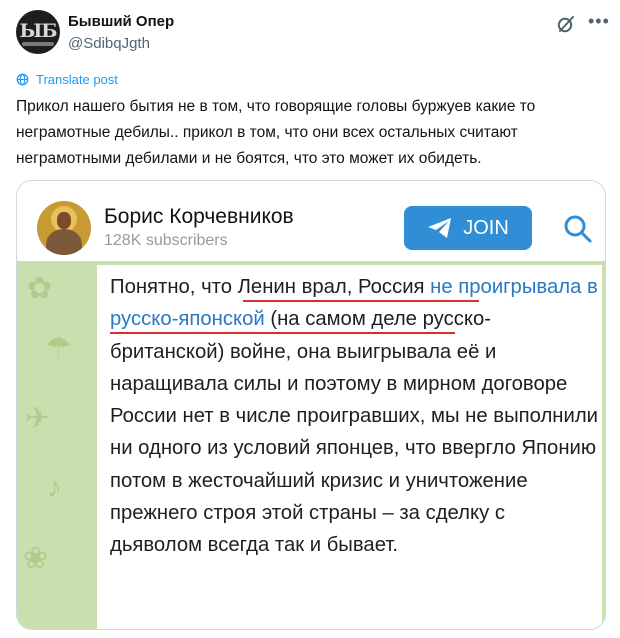 This screenshot has height=638, width=620. Describe the element at coordinates (22, 79) in the screenshot. I see `globe-icon` at that location.